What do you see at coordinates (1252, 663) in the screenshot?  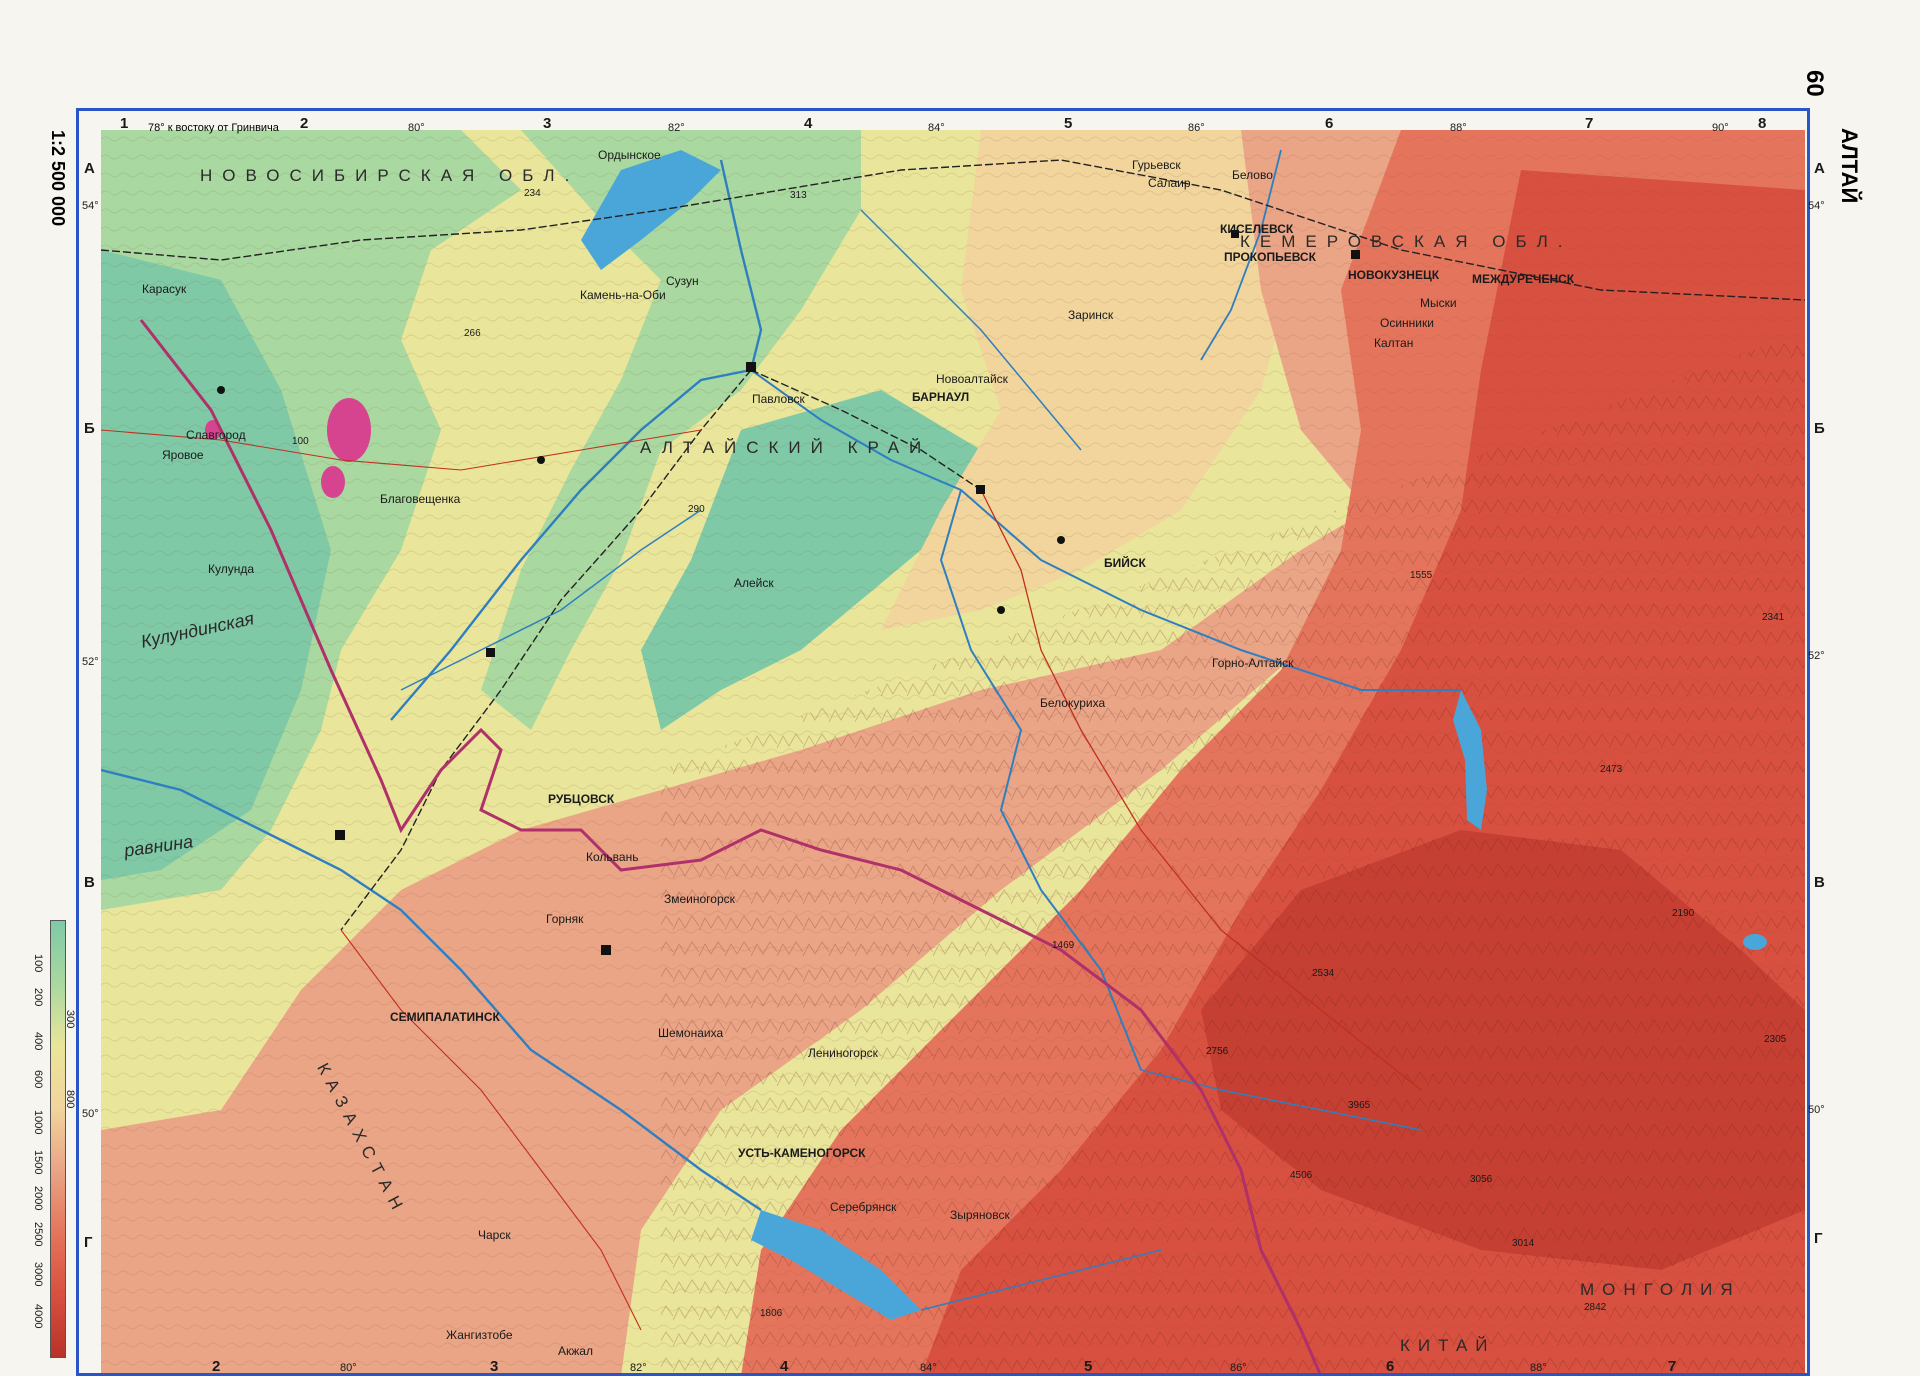 I see `town-gorno-altaysk: Горно-Алтайск` at bounding box center [1252, 663].